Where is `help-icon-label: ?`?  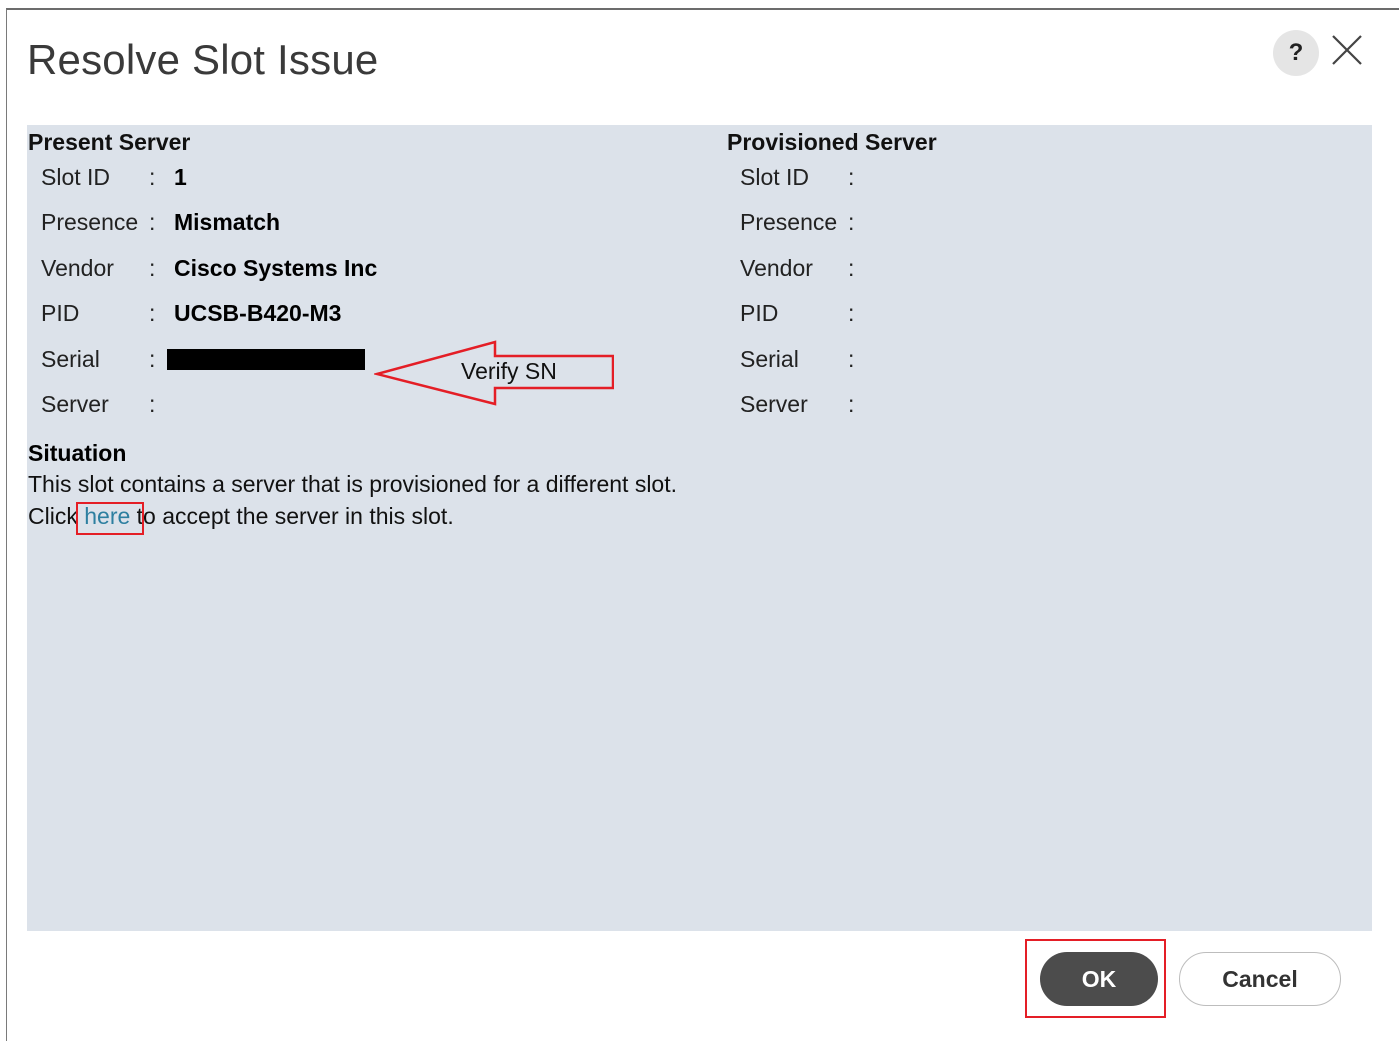 help-icon-label: ? is located at coordinates (1296, 52).